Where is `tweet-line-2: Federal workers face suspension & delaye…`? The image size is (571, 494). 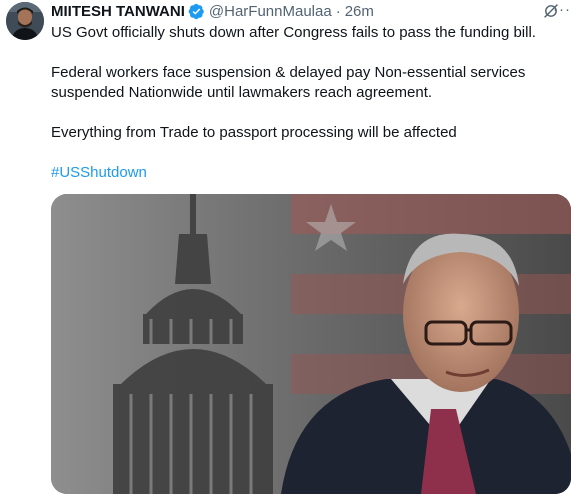 tweet-line-2: Federal workers face suspension & delaye… is located at coordinates (288, 82).